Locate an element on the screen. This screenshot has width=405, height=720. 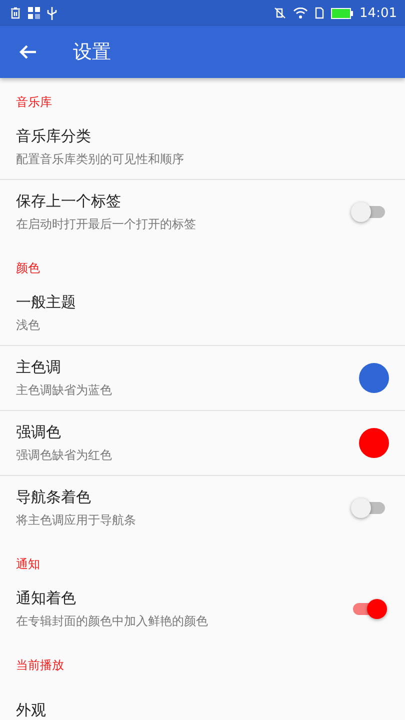
setting-title: 导航条着色 is located at coordinates (54, 497).